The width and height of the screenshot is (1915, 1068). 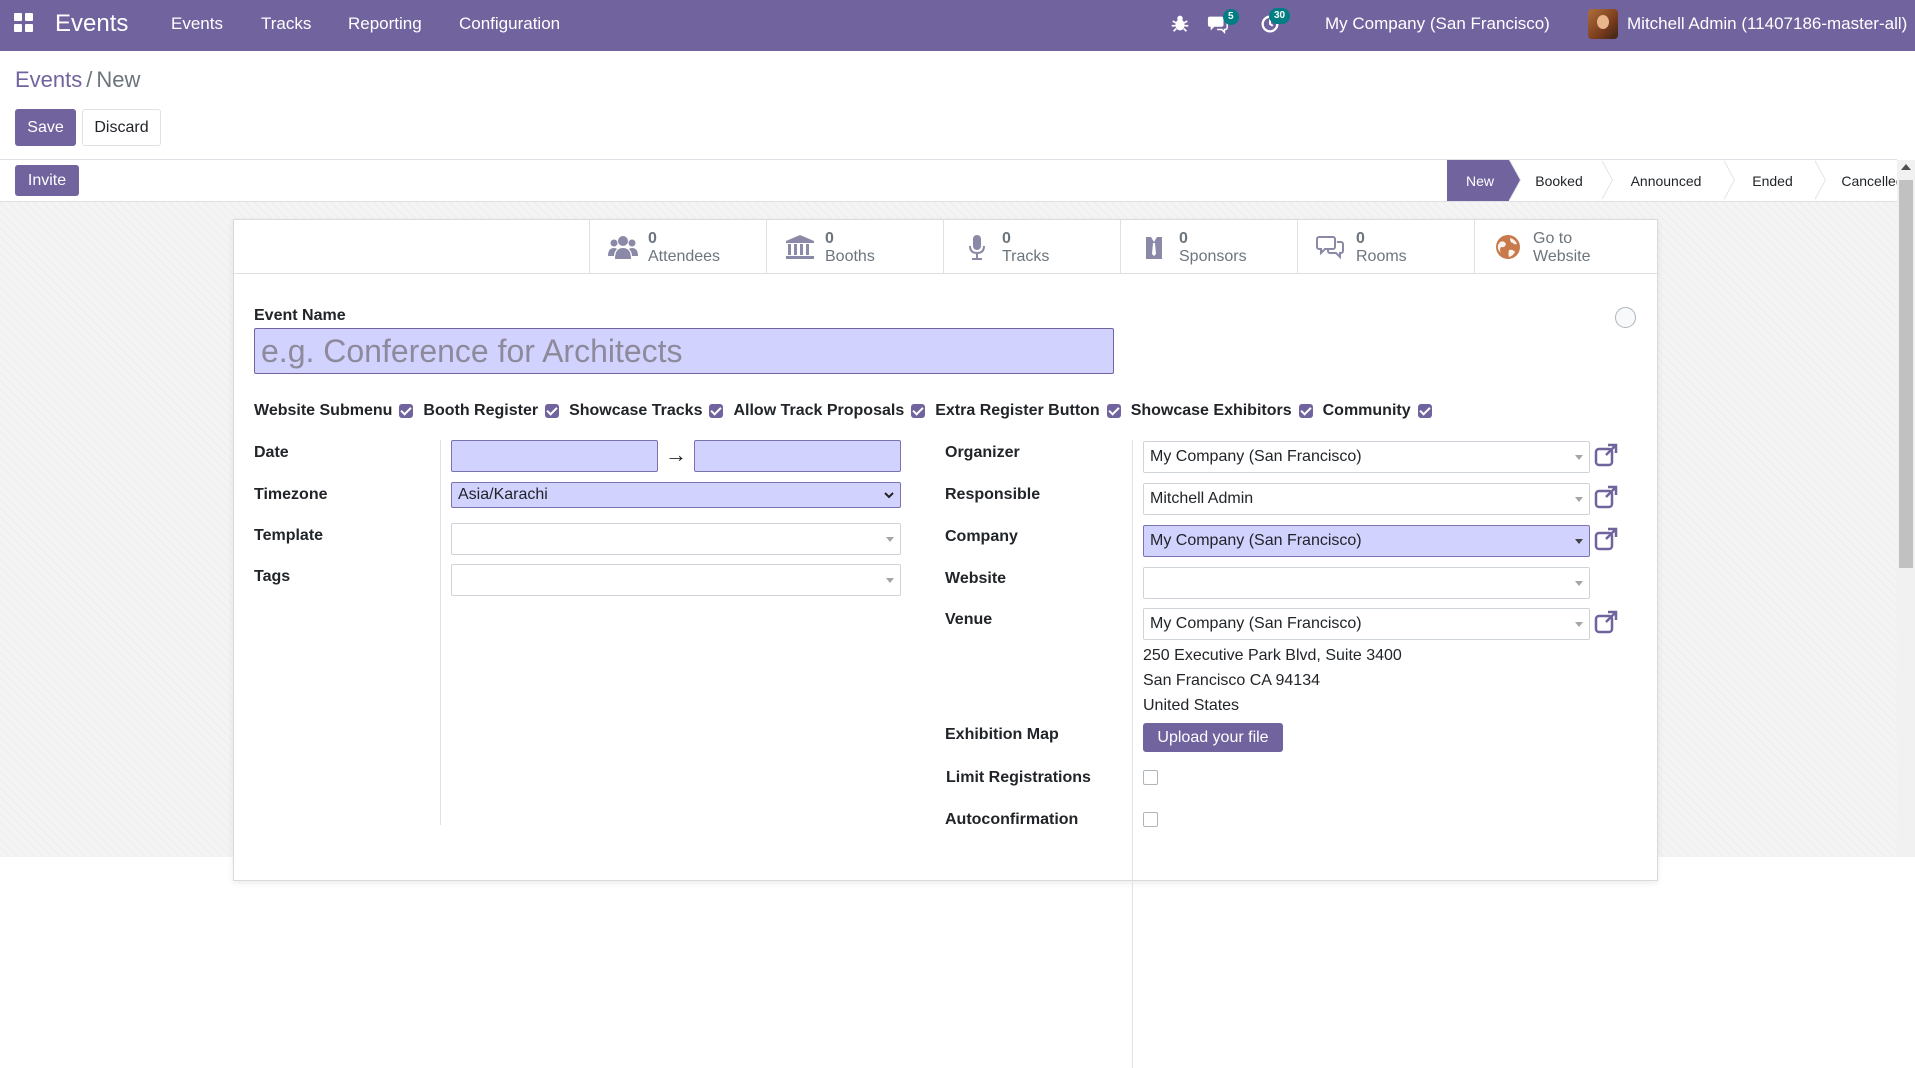 I want to click on right-group-separator, so click(x=1132, y=754).